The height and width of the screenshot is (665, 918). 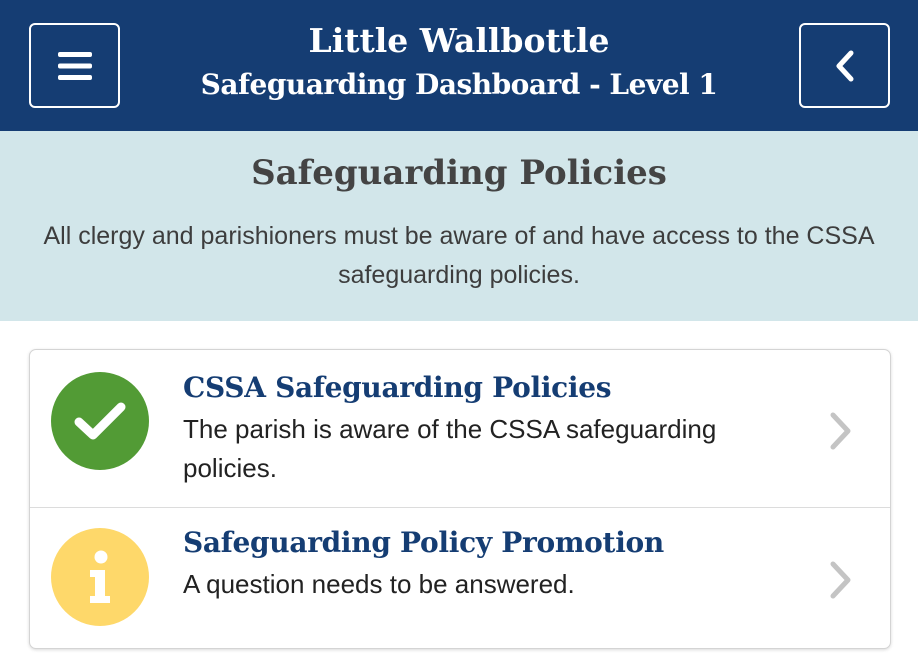 I want to click on status-complete-badge, so click(x=100, y=421).